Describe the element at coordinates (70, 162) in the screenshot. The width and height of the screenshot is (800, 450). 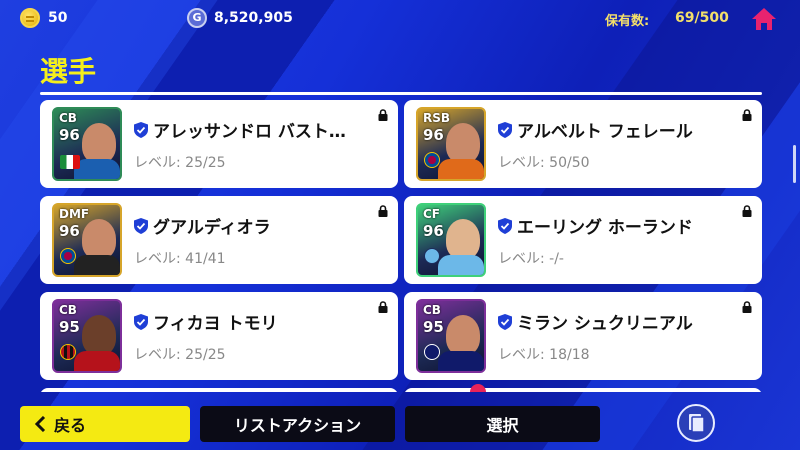
I see `flag-icon` at that location.